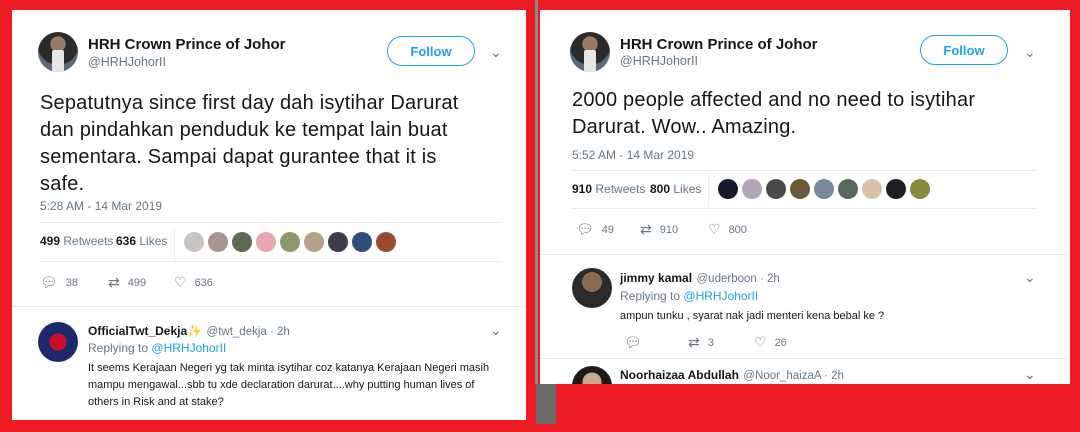  I want to click on likes-stat: 636 Likes, so click(141, 241).